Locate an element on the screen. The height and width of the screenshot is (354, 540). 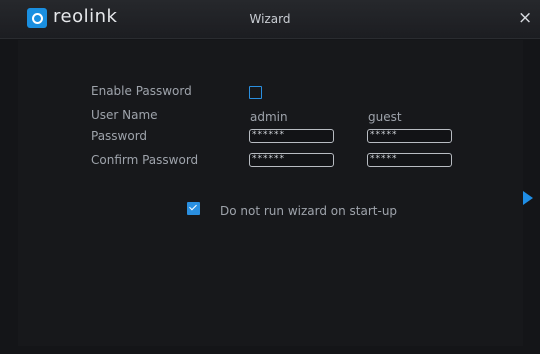
confirm-password-label: Confirm Password is located at coordinates (145, 160).